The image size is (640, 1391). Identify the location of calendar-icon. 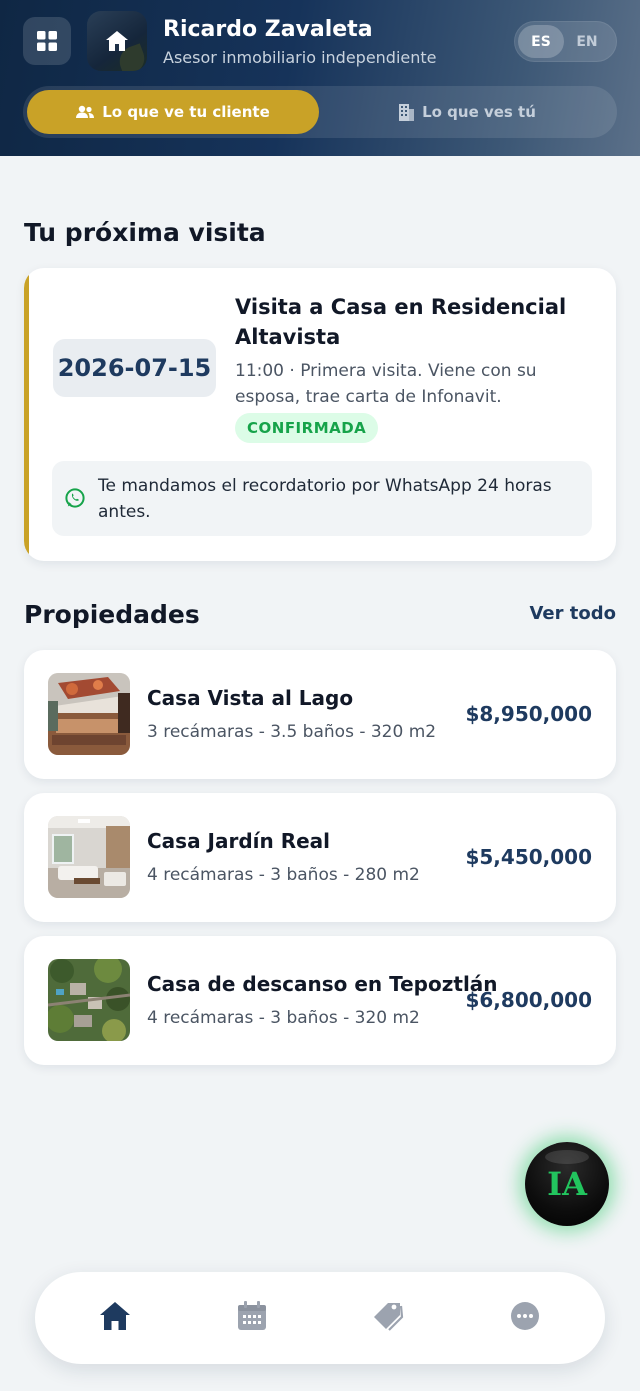
(252, 1315).